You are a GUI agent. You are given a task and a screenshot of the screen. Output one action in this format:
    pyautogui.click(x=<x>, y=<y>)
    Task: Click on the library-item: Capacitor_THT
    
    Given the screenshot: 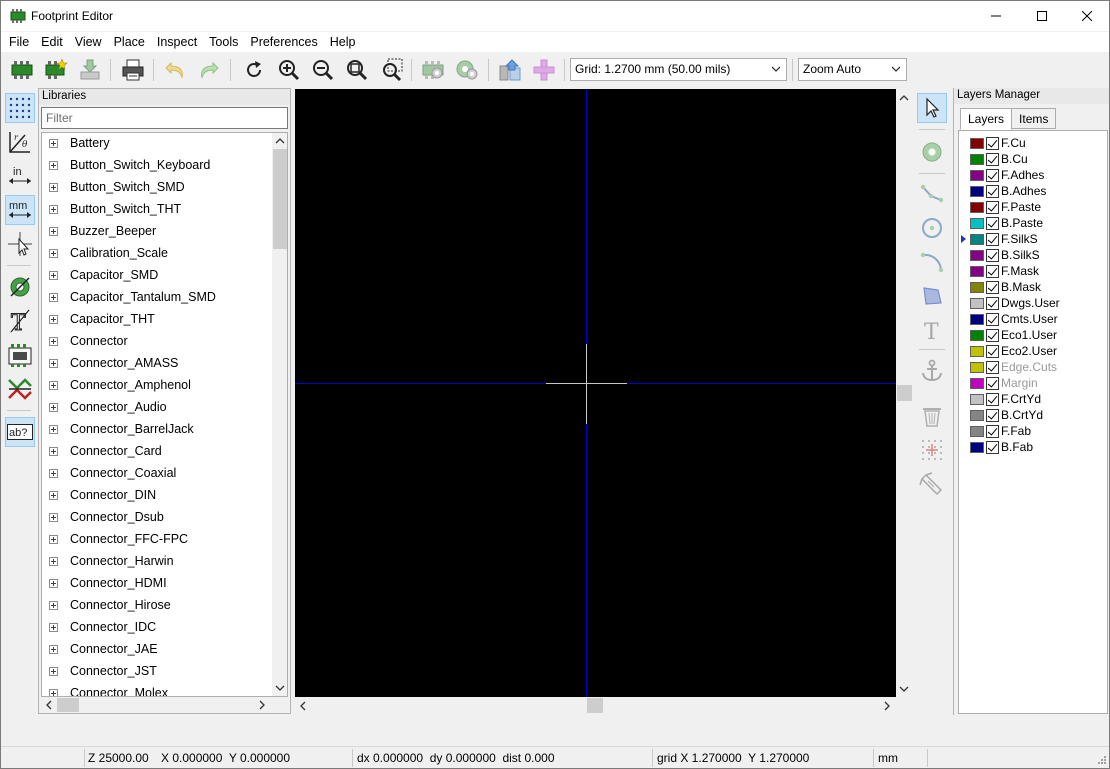 What is the action you would take?
    pyautogui.click(x=157, y=319)
    